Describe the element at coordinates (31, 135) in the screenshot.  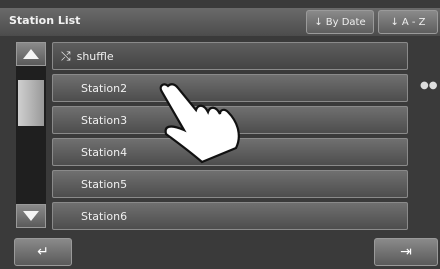
I see `scrollbar-track` at that location.